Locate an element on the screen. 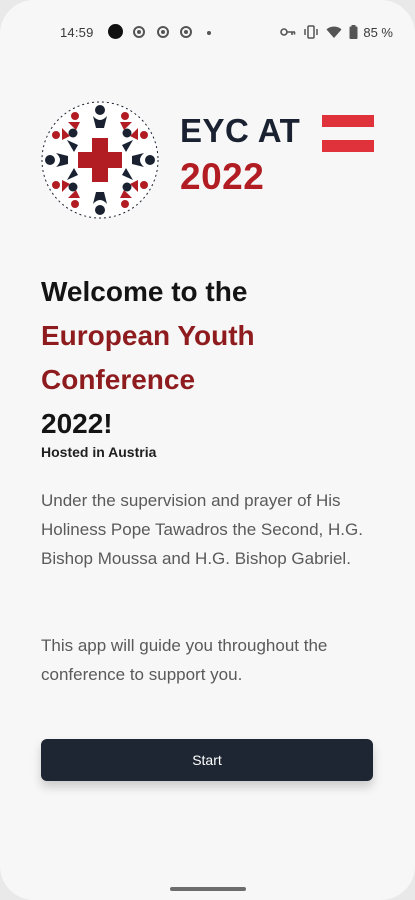 The image size is (415, 900). dot-icon is located at coordinates (209, 33).